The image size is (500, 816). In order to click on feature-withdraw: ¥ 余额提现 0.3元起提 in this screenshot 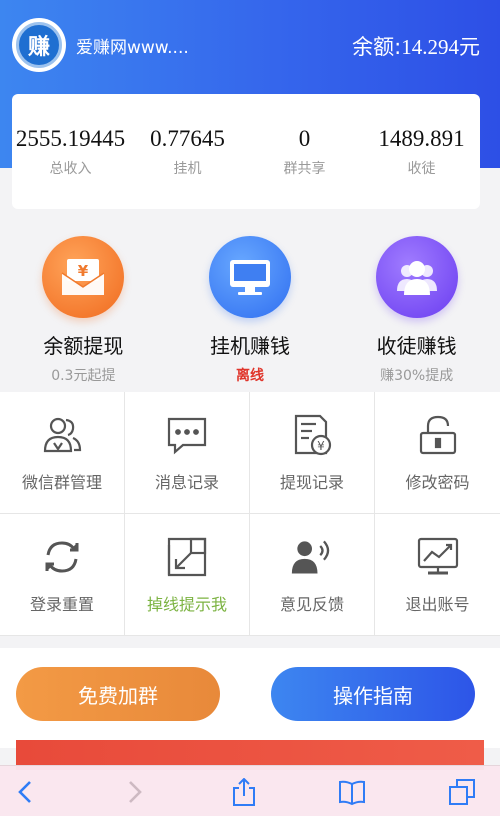, I will do `click(83, 310)`.